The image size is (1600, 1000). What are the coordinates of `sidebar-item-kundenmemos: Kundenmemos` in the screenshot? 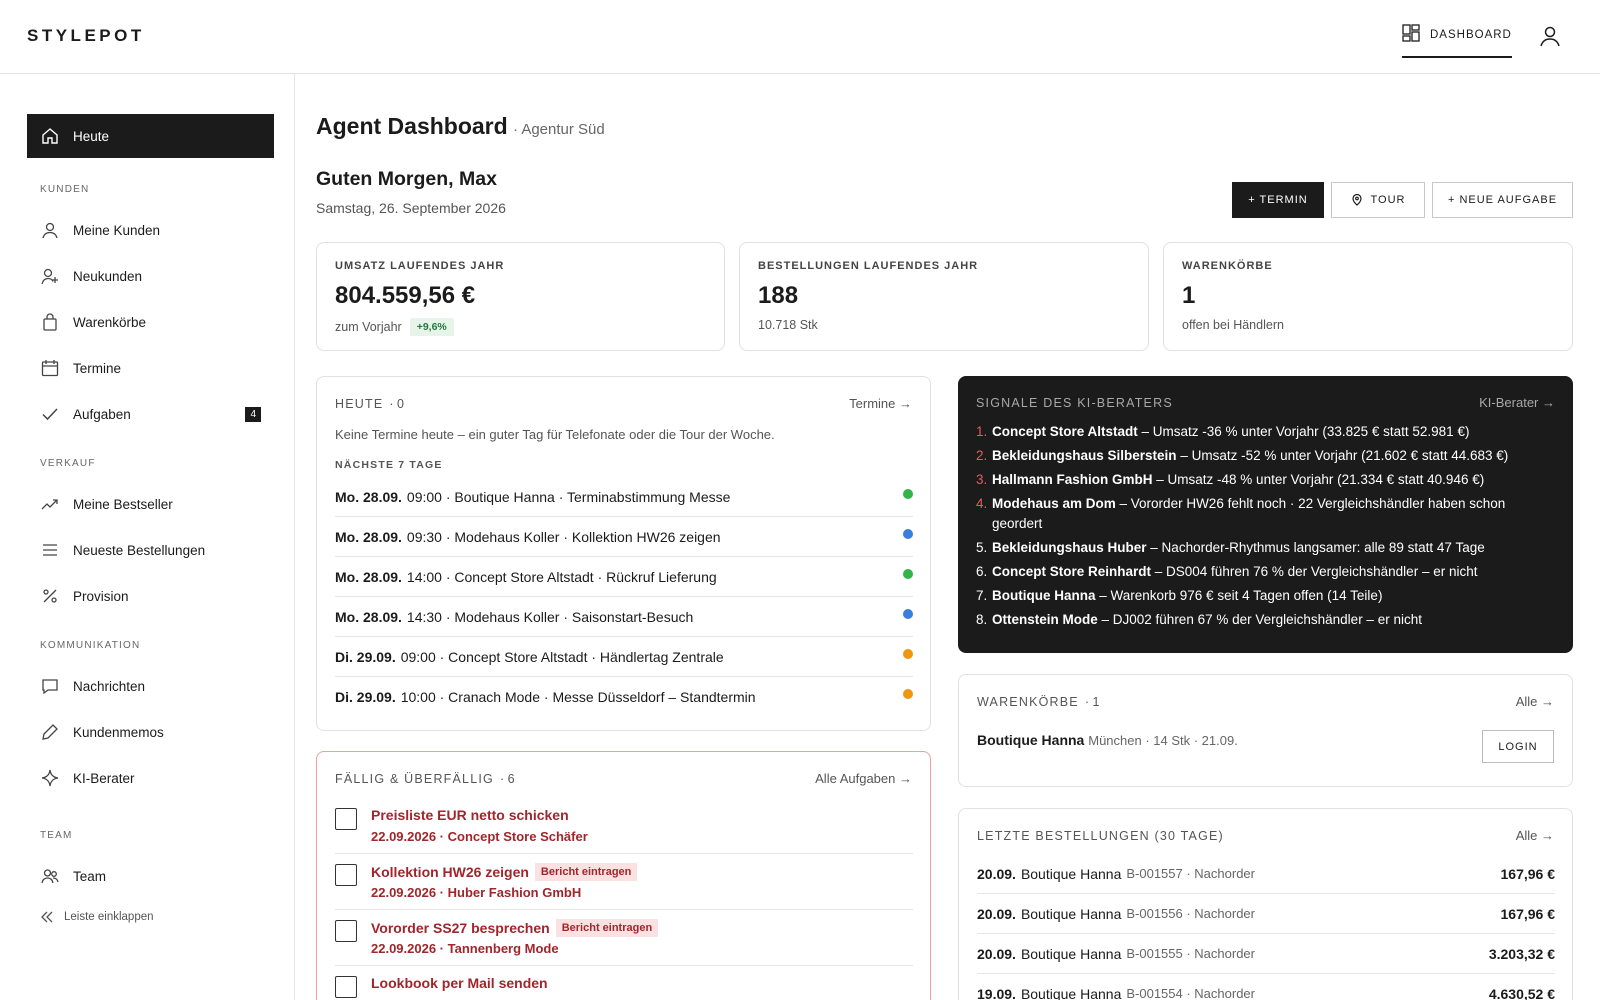 It's located at (150, 732).